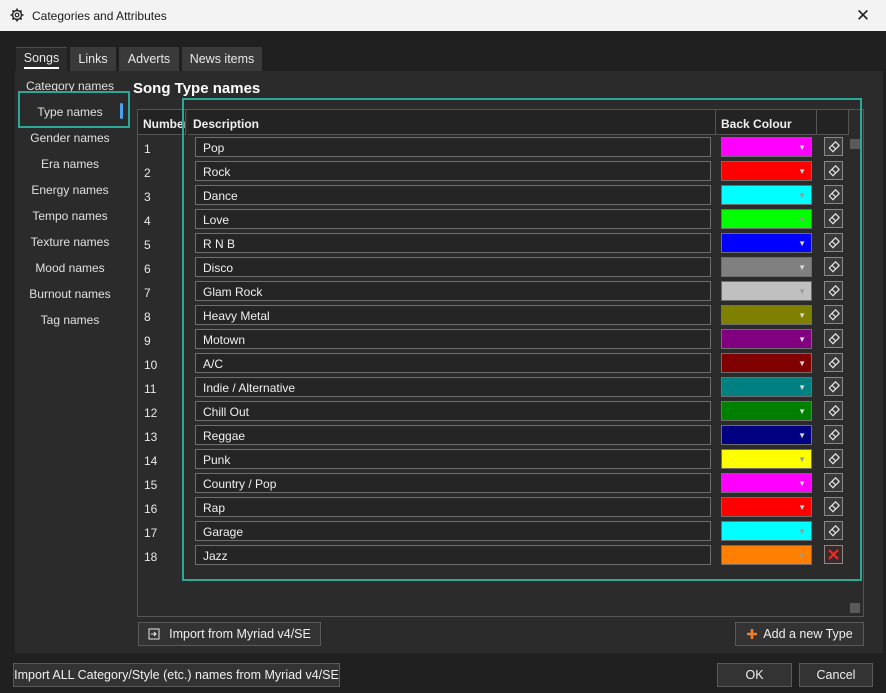  What do you see at coordinates (453, 291) in the screenshot?
I see `description-field: Glam Rock` at bounding box center [453, 291].